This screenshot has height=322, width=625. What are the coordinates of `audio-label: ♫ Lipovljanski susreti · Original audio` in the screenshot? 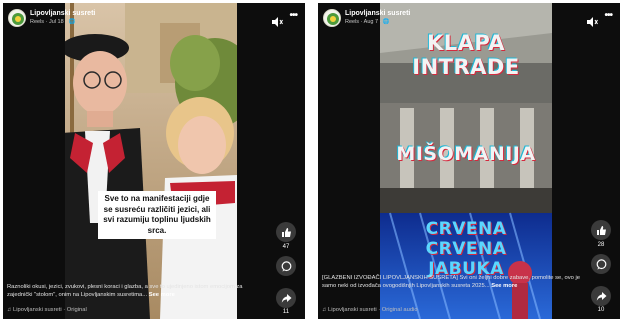 It's located at (442, 310).